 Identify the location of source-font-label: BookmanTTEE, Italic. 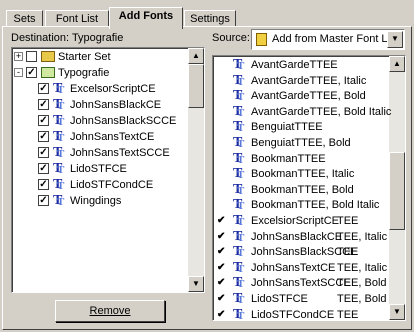
(303, 174).